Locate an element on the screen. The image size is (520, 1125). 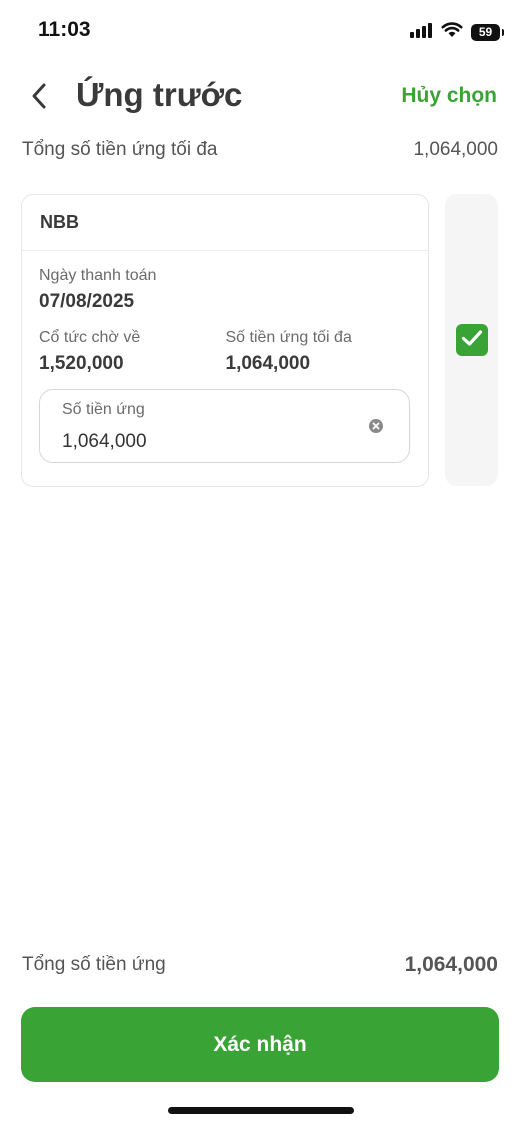
battery-icon: 59 is located at coordinates (487, 32).